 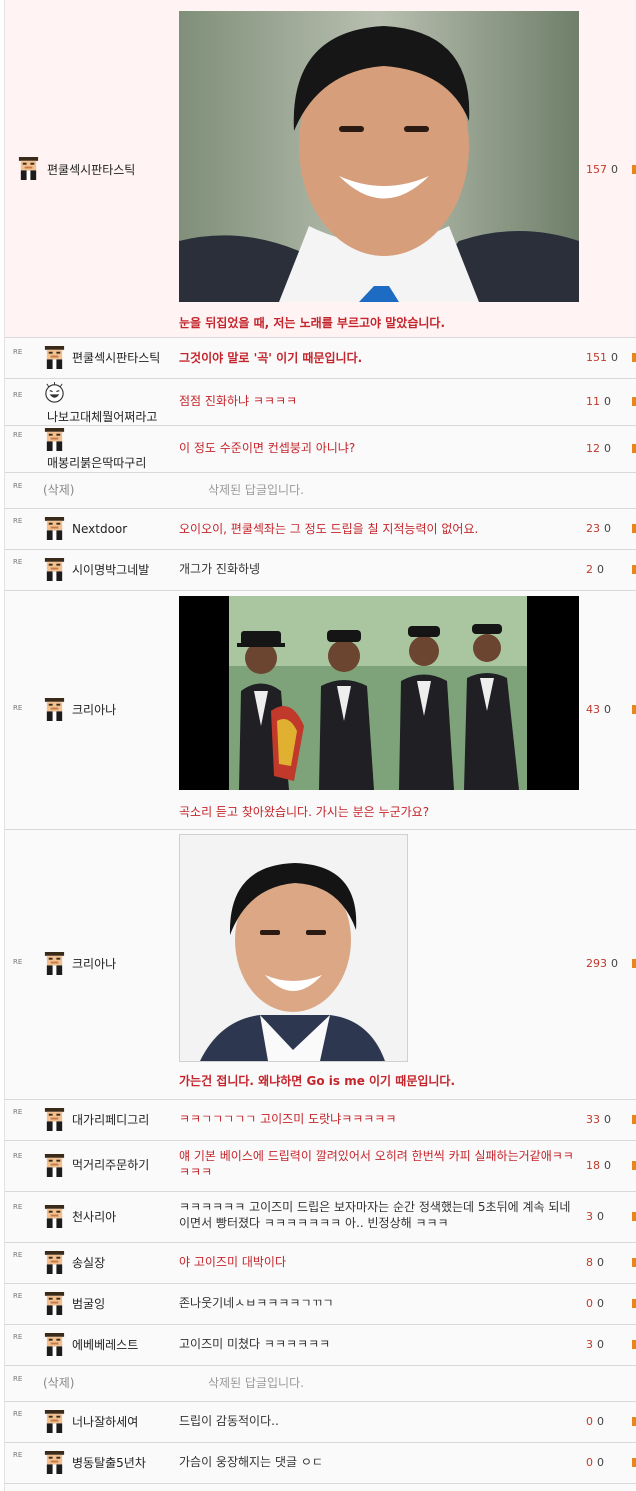 What do you see at coordinates (317, 1081) in the screenshot?
I see `comment-text: 가는건 접니다. 왜냐하면 Go is me 이기 때문입니다.` at bounding box center [317, 1081].